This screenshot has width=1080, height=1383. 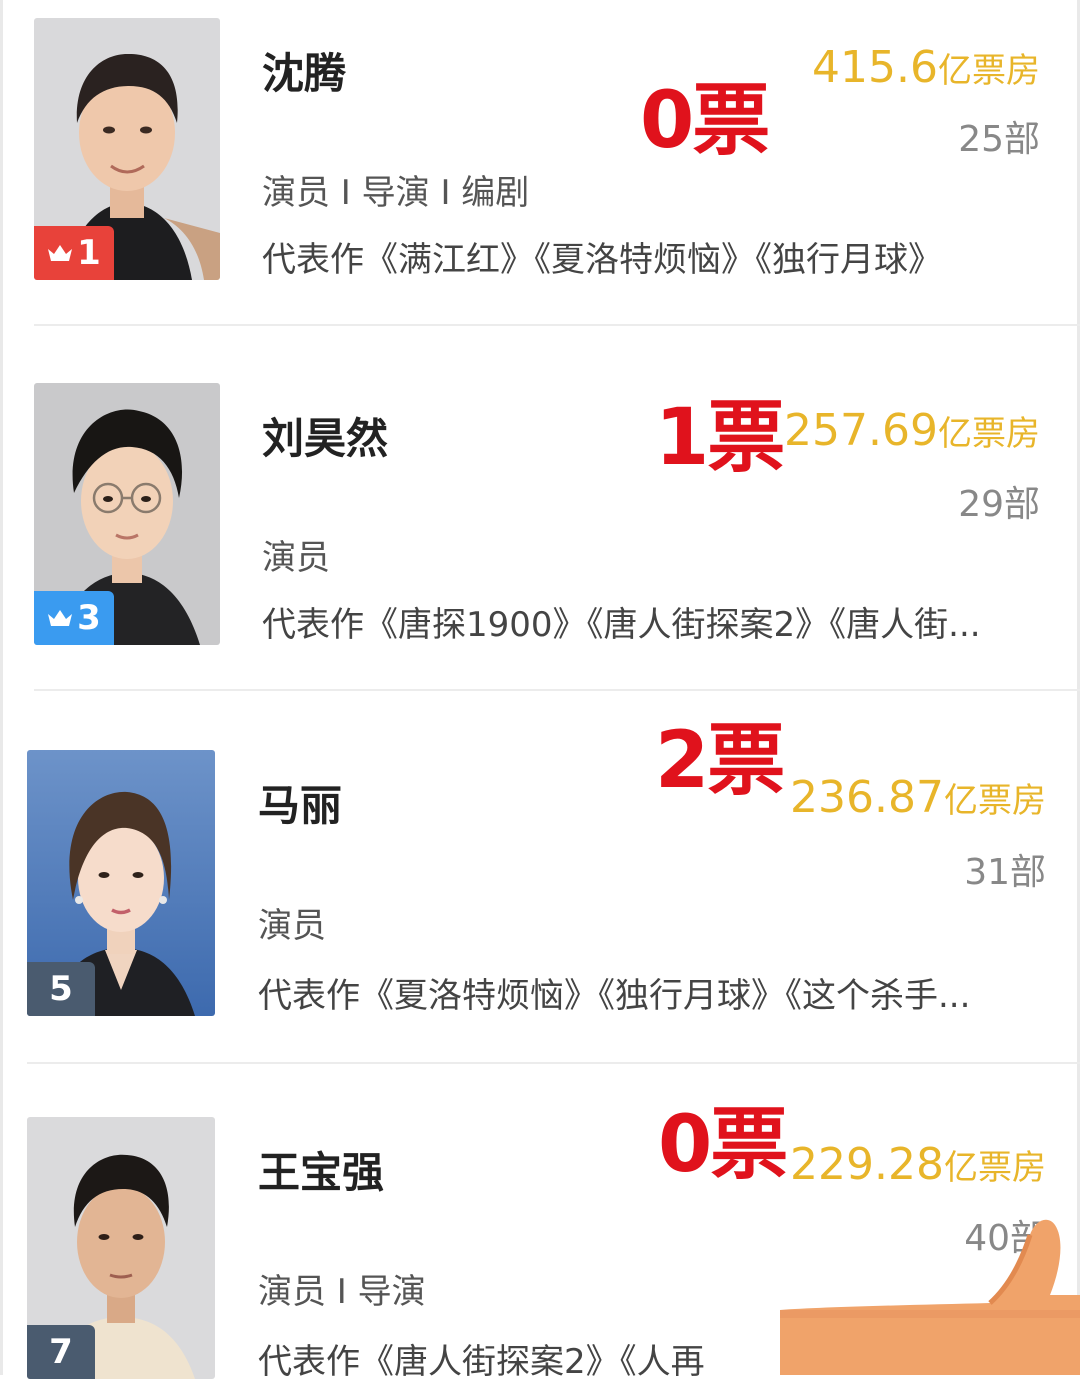 What do you see at coordinates (325, 435) in the screenshot?
I see `actor-name: 刘昊然` at bounding box center [325, 435].